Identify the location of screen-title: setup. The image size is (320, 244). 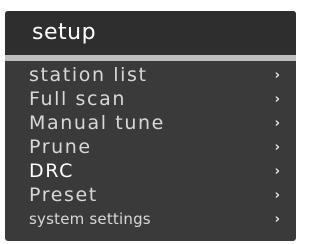
(64, 32).